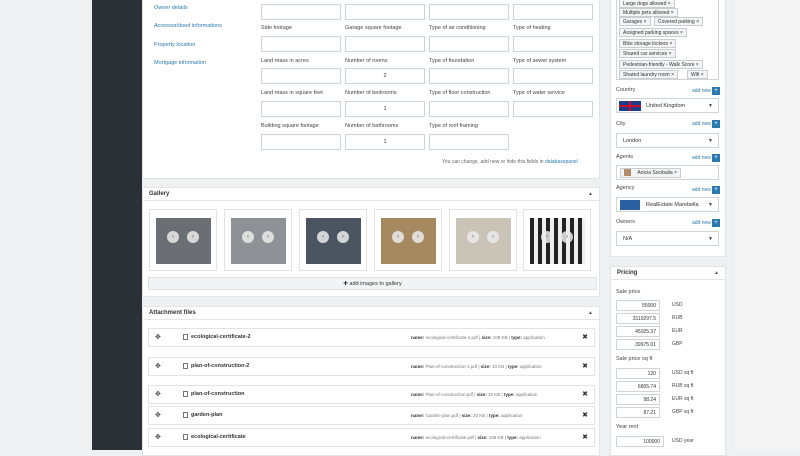  Describe the element at coordinates (188, 26) in the screenshot. I see `nav-accessor-deed: Accessor/deed informations` at that location.